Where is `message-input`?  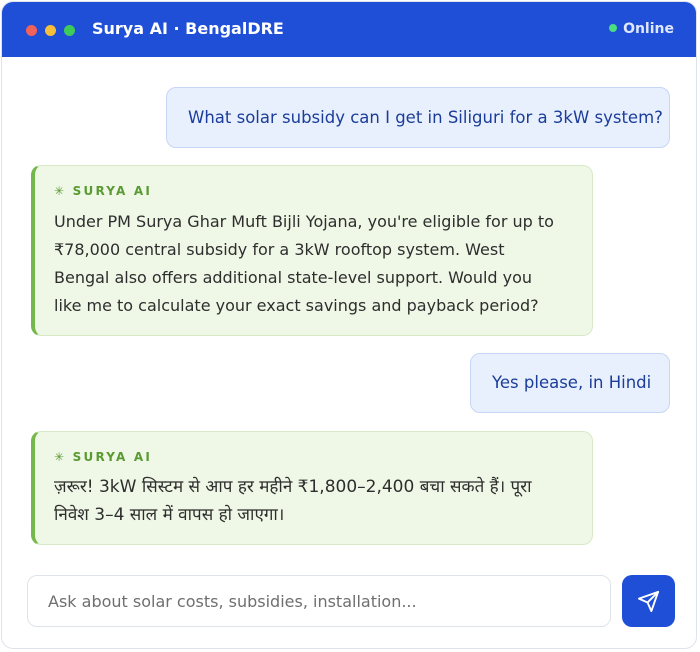 message-input is located at coordinates (319, 601).